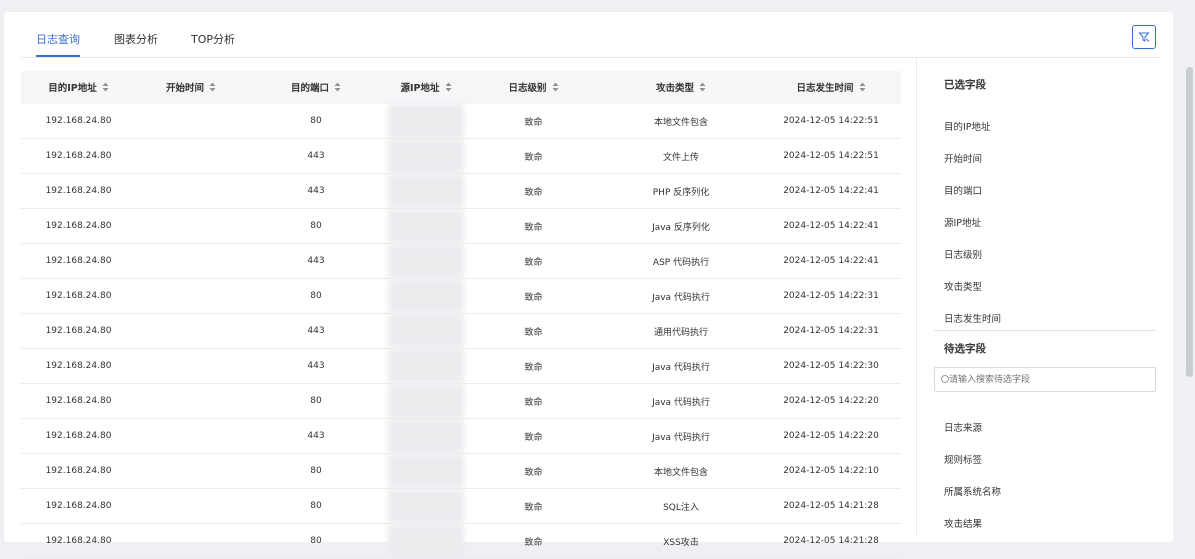  I want to click on pending-fields-title: 待选字段, so click(965, 349).